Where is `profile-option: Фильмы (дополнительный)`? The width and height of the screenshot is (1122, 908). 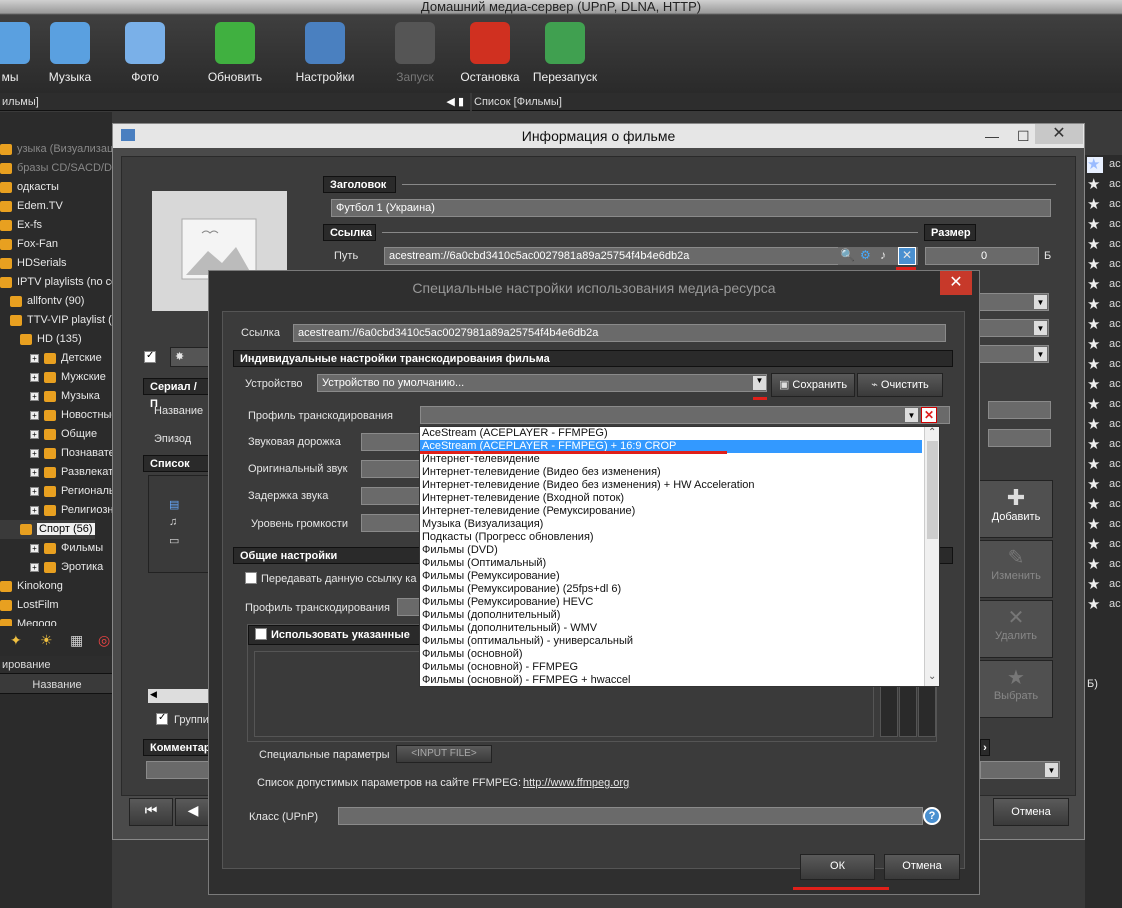
profile-option: Фильмы (дополнительный) is located at coordinates (491, 615).